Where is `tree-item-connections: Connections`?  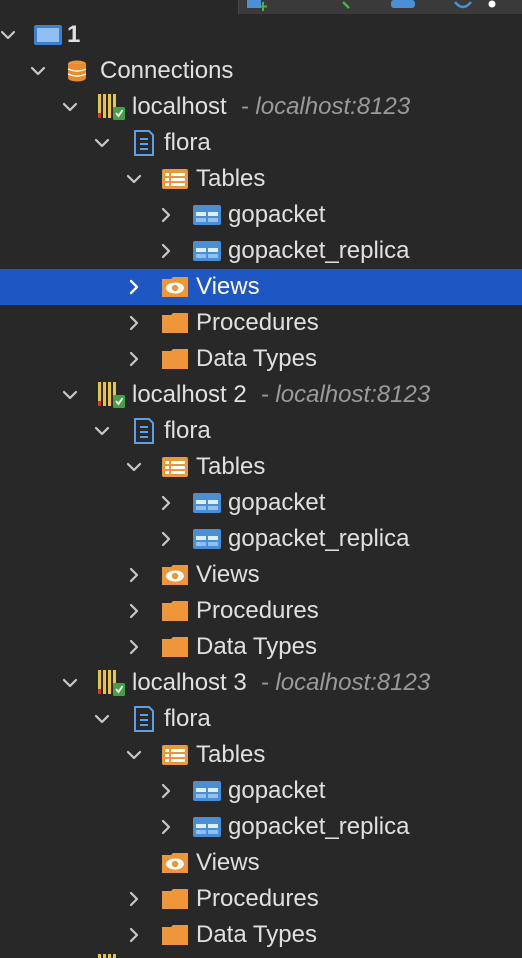
tree-item-connections: Connections is located at coordinates (261, 71).